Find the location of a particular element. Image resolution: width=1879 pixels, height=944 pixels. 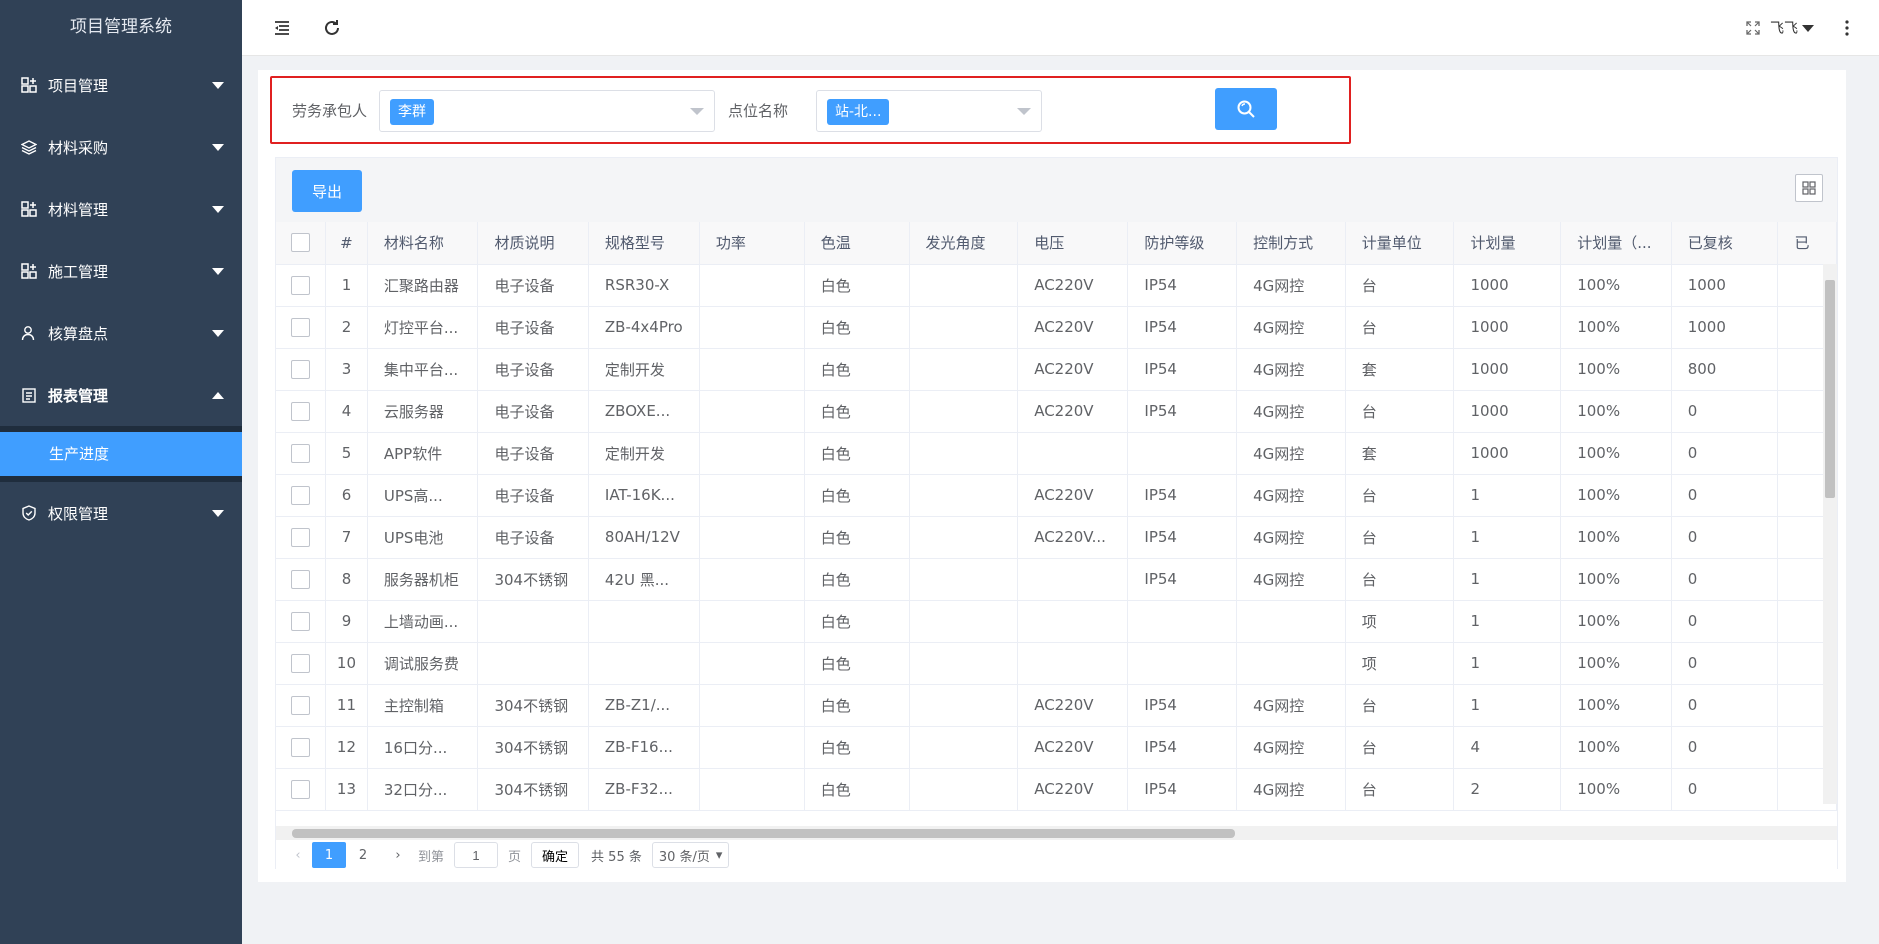

table-cell: 服务器机柜 is located at coordinates (423, 579).